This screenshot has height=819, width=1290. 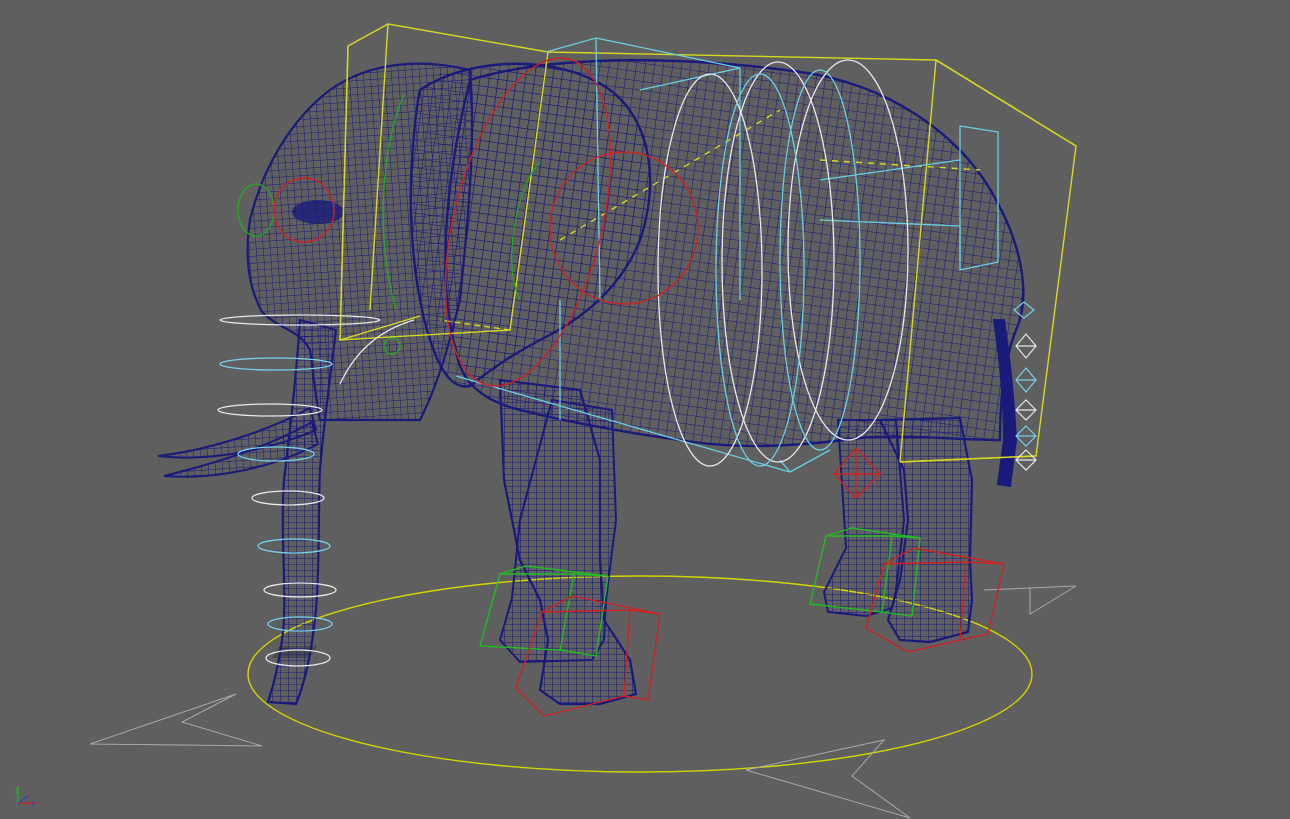 What do you see at coordinates (17, 789) in the screenshot?
I see `axis-y-label: y` at bounding box center [17, 789].